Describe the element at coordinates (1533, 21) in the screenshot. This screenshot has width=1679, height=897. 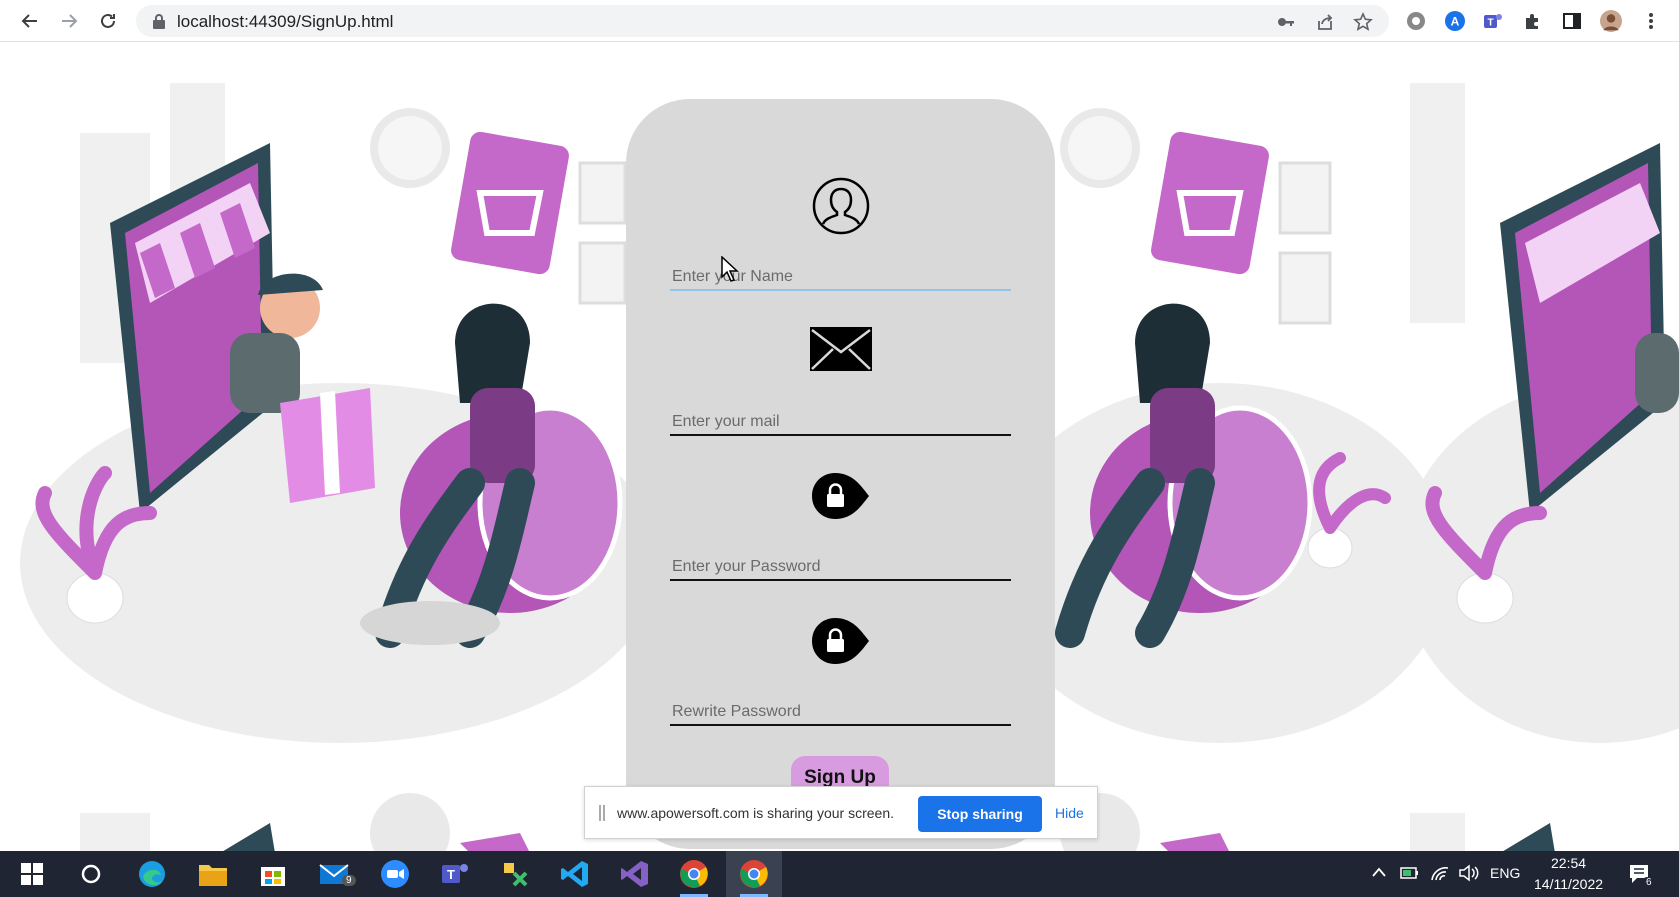
I see `extensions-puzzle-icon` at that location.